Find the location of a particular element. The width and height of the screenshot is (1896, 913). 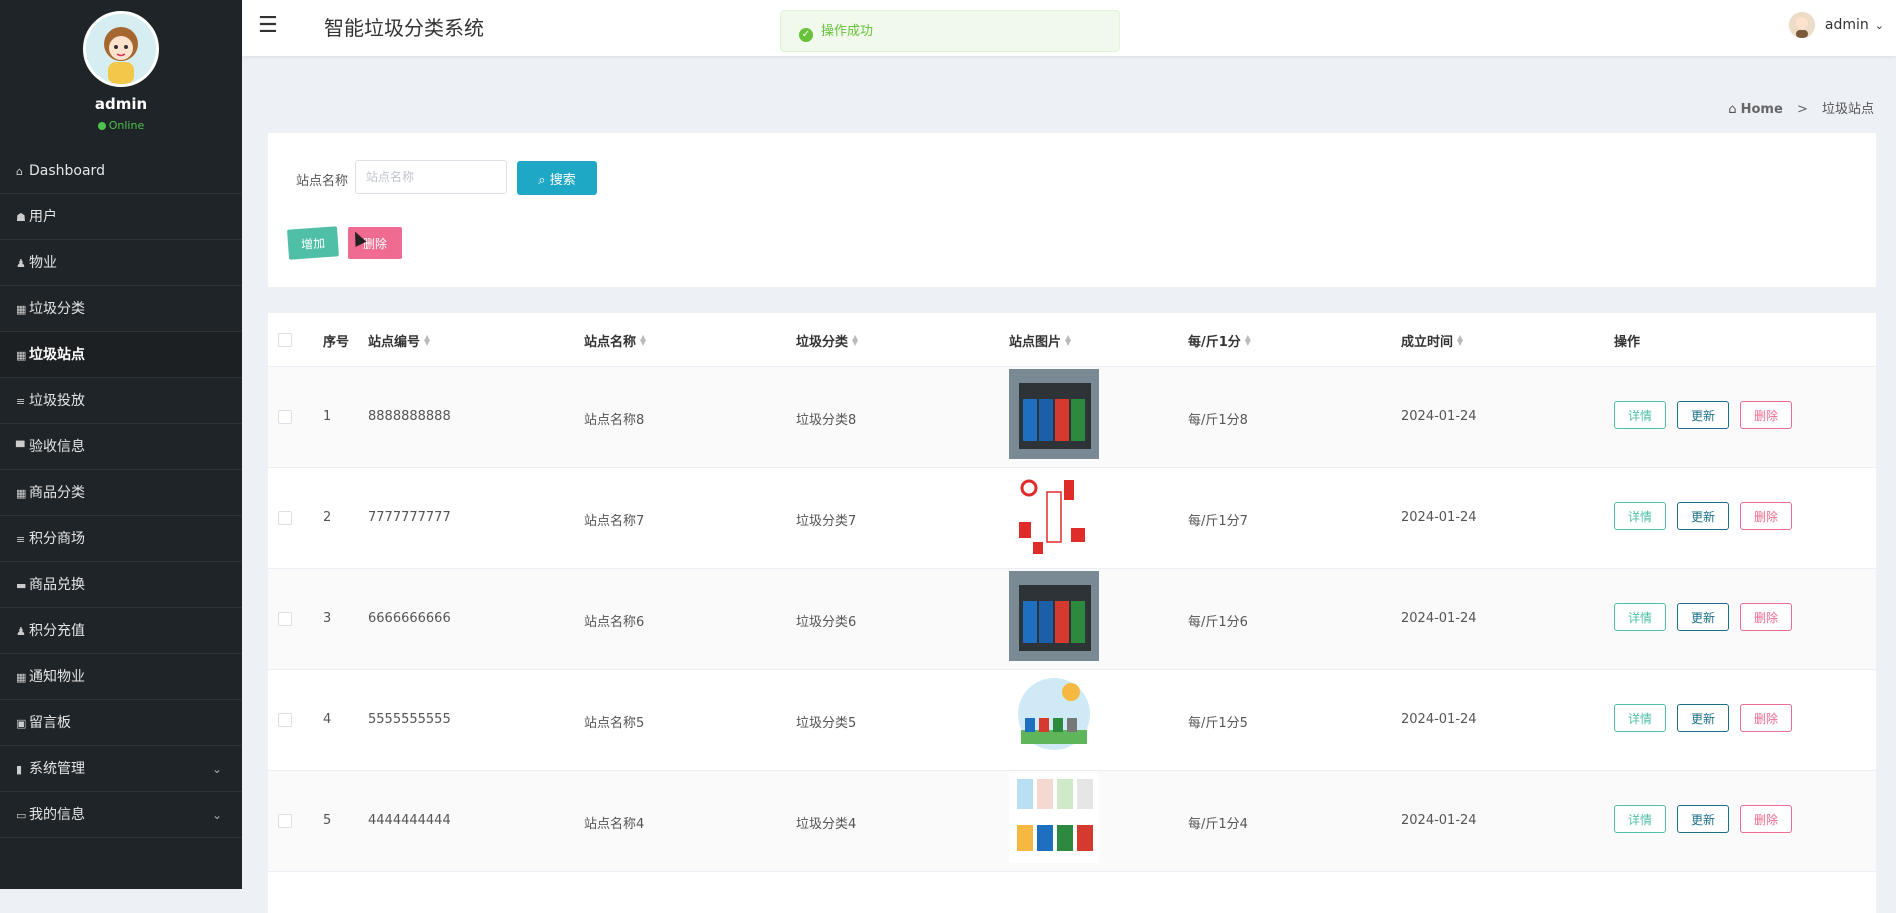

cell-category: 垃圾分类6 is located at coordinates (826, 622).